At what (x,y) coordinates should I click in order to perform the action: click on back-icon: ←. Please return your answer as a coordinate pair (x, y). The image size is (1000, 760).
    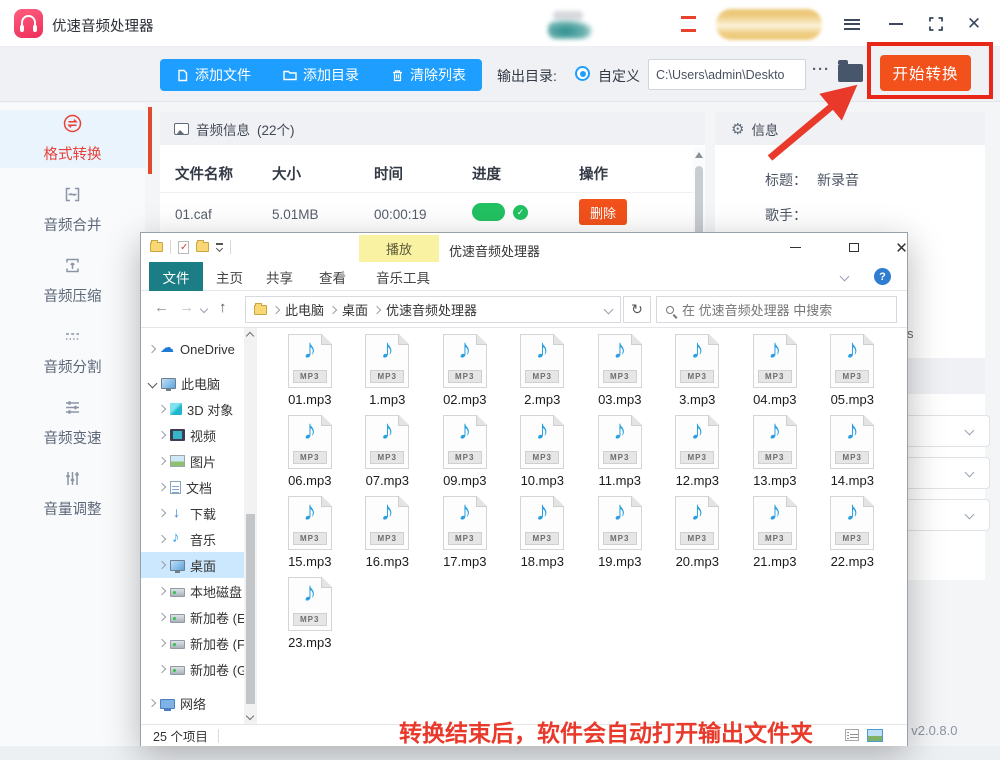
    Looking at the image, I should click on (161, 307).